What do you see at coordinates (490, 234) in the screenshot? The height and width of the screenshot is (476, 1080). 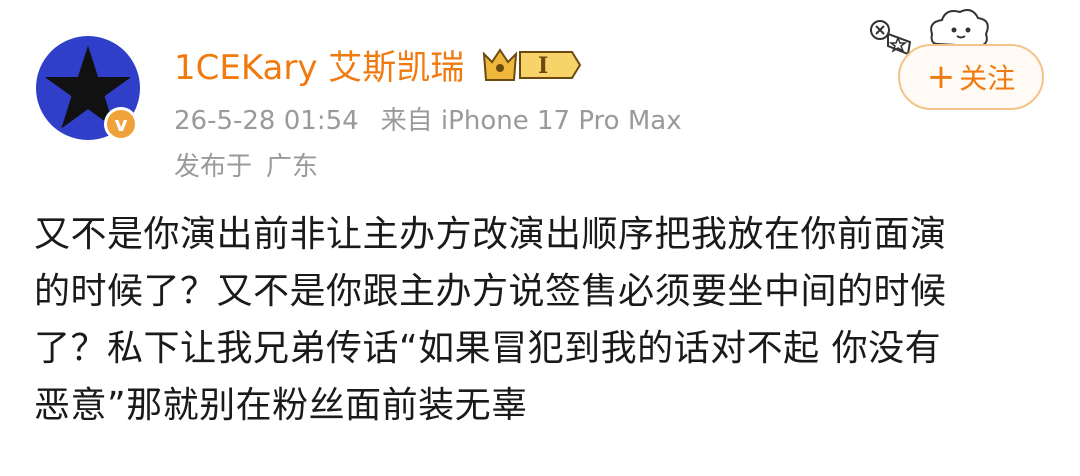 I see `content-line: 又不是你演出前非让主办方改演出顺序把我放在你前面演` at bounding box center [490, 234].